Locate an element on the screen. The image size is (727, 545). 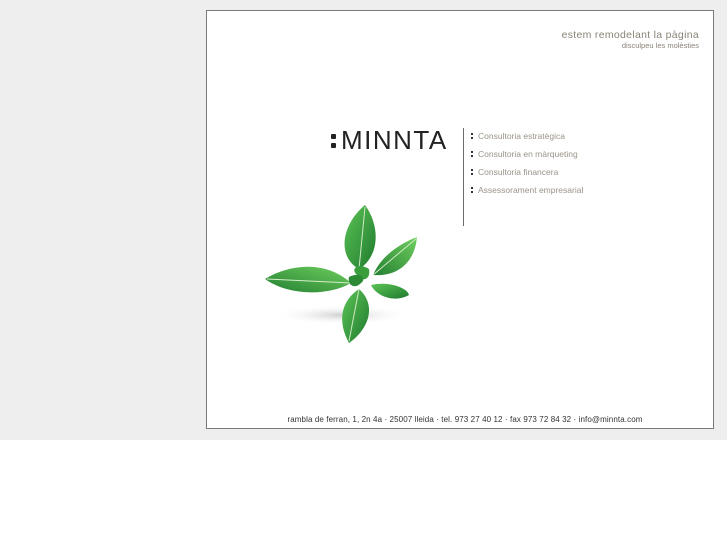
service-item: Consultoria estratègica is located at coordinates (527, 136).